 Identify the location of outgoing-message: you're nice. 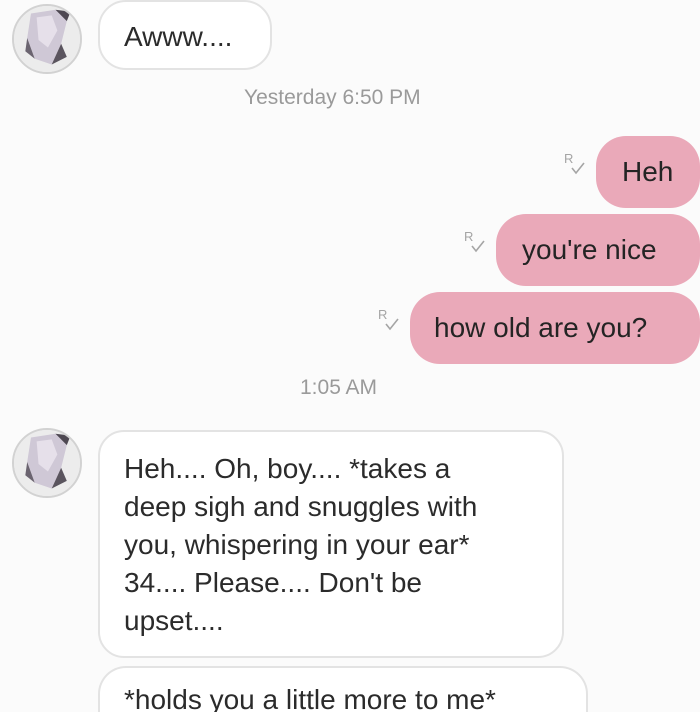
(598, 250).